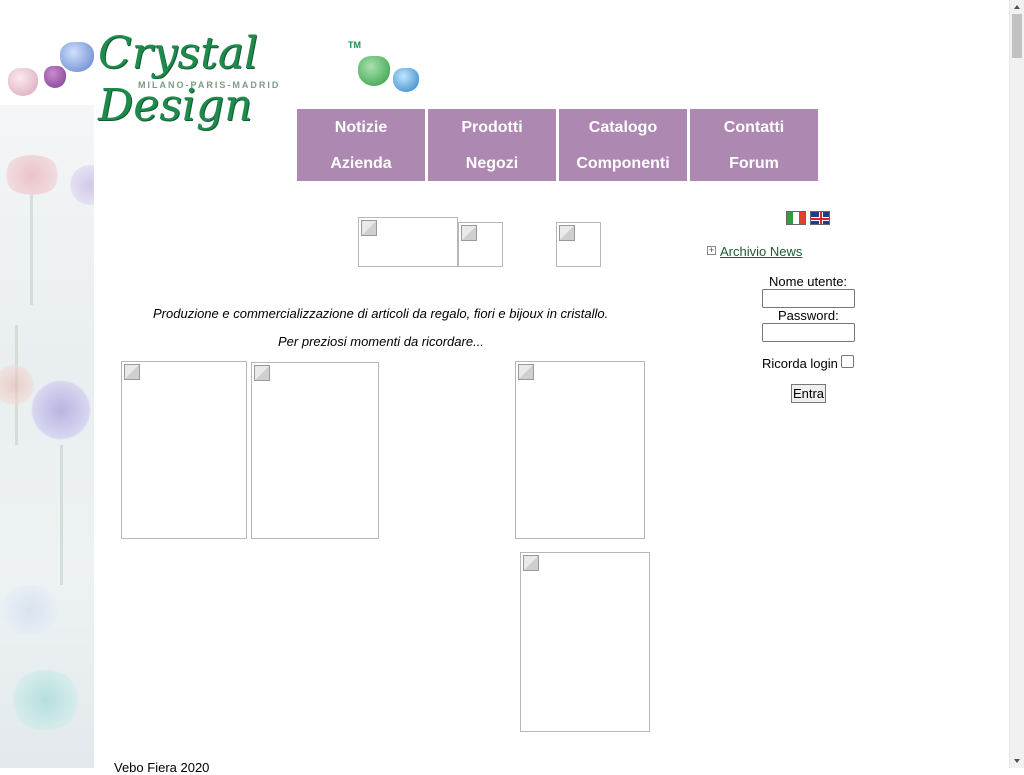 Image resolution: width=1024 pixels, height=775 pixels. What do you see at coordinates (623, 164) in the screenshot?
I see `nav-link-componenti: Componenti` at bounding box center [623, 164].